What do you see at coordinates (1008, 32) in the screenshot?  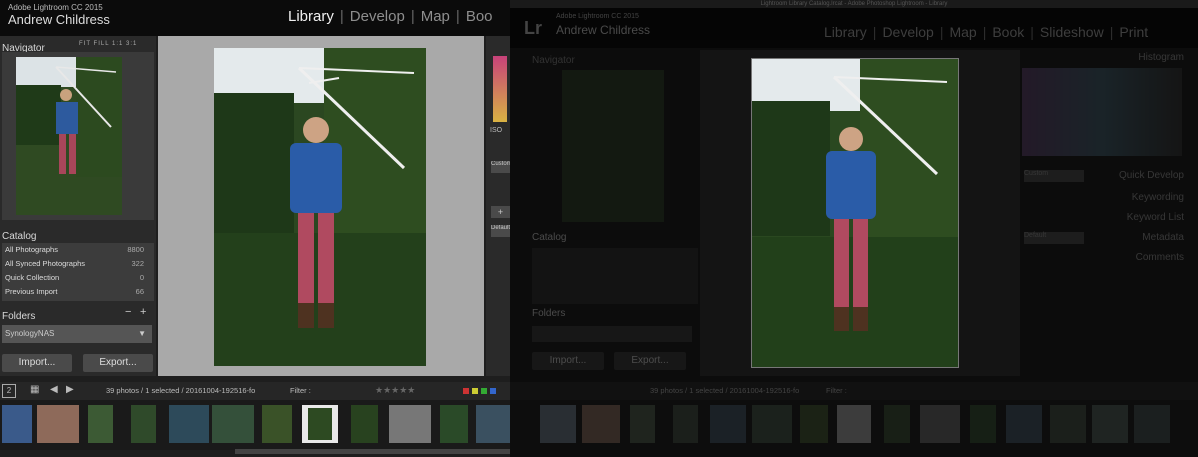 I see `module-book: Book` at bounding box center [1008, 32].